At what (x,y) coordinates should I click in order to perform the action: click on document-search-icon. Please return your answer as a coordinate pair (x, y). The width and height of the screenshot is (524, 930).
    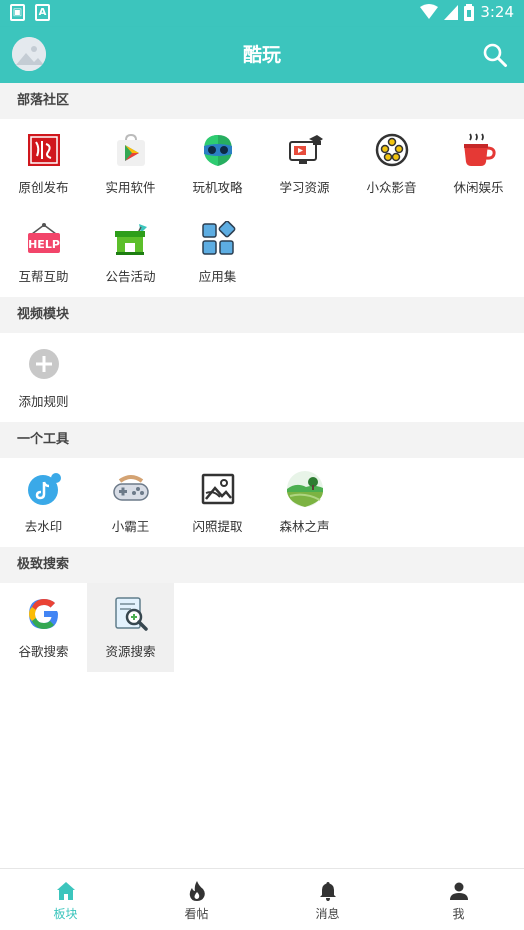
    Looking at the image, I should click on (131, 614).